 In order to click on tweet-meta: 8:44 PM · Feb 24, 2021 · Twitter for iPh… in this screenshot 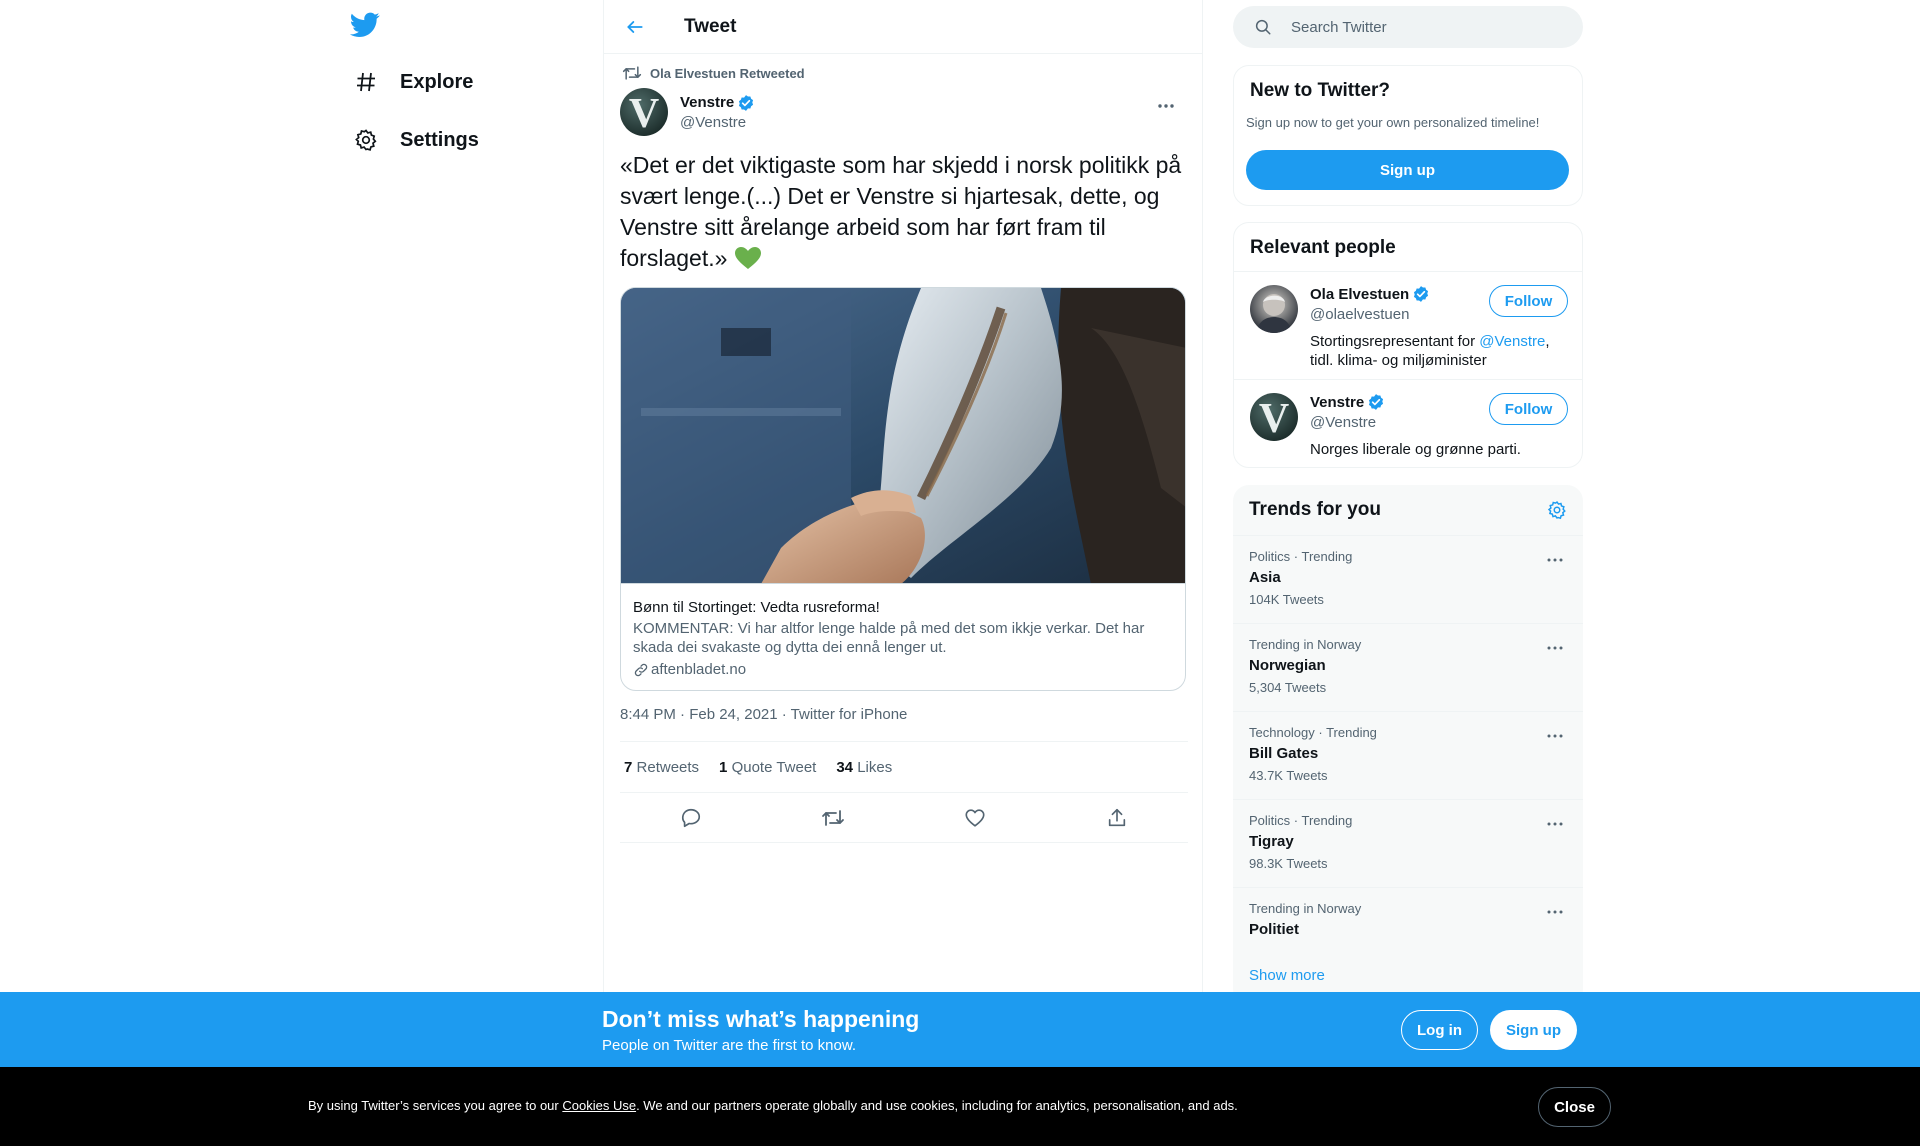, I will do `click(763, 714)`.